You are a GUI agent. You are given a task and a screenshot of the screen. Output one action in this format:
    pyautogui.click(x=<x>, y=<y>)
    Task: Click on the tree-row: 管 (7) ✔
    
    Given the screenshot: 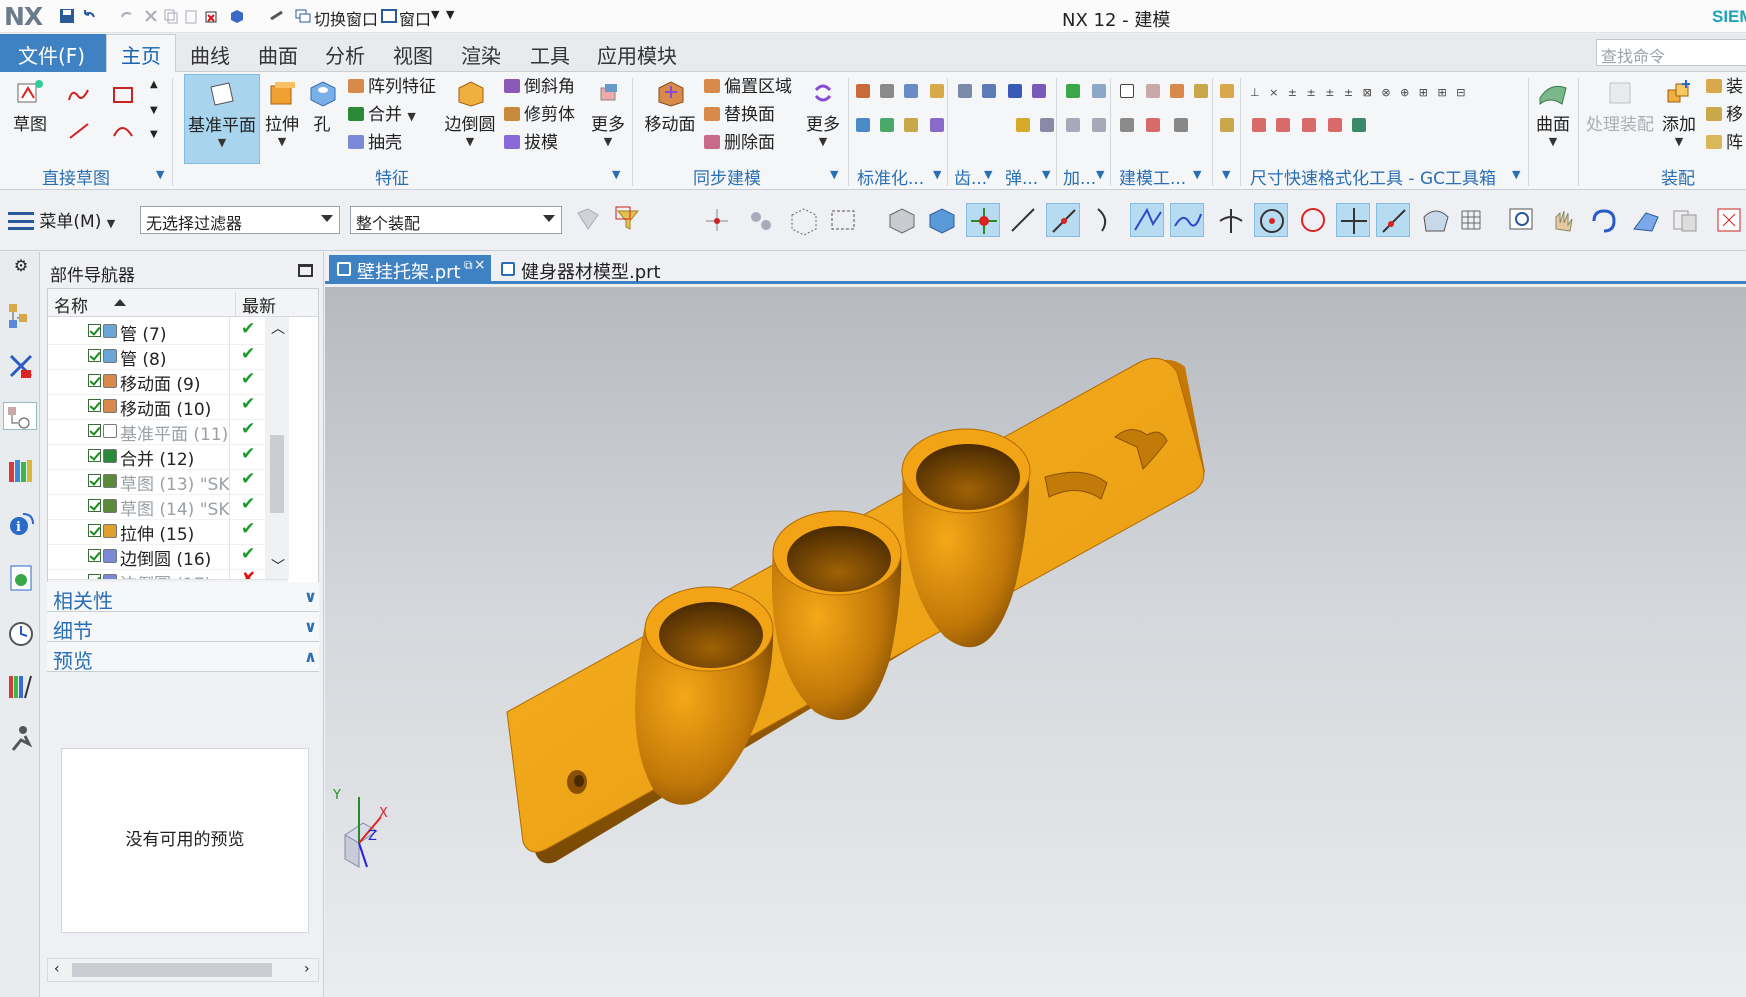 What is the action you would take?
    pyautogui.click(x=168, y=331)
    